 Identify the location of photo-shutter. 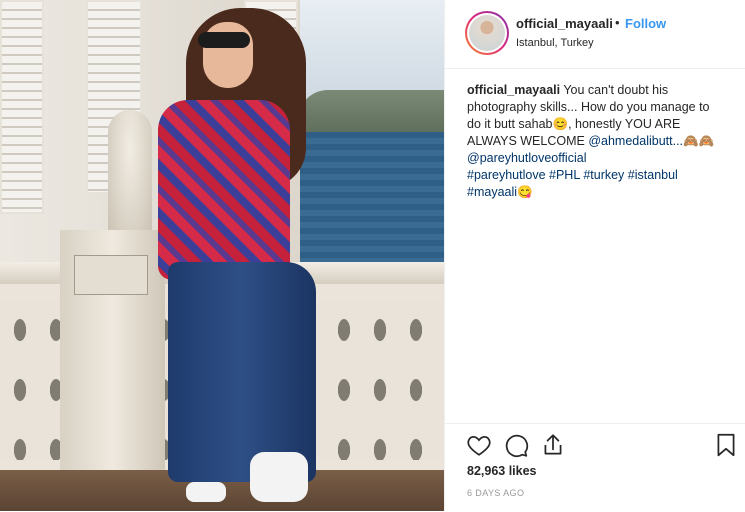
(22, 107).